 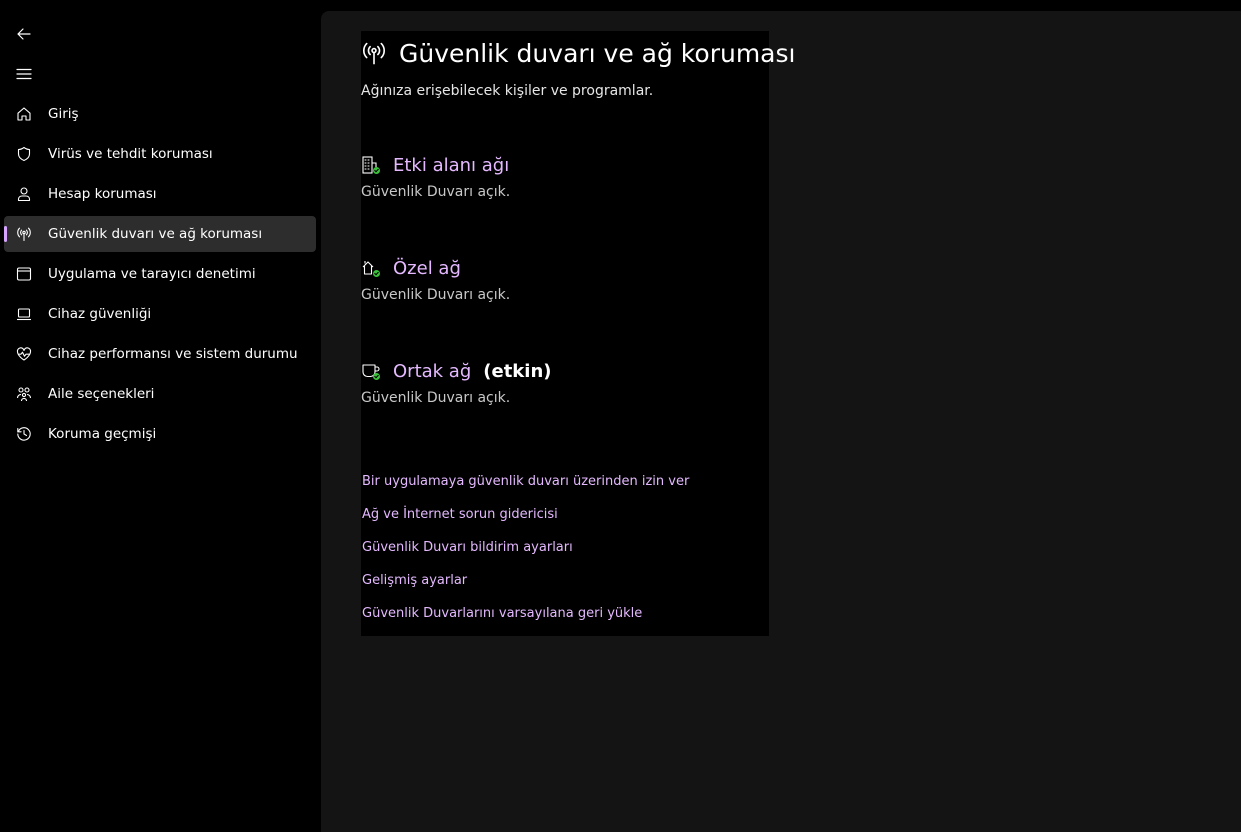 I want to click on sidebar-item-home: Giriş, so click(x=160, y=114).